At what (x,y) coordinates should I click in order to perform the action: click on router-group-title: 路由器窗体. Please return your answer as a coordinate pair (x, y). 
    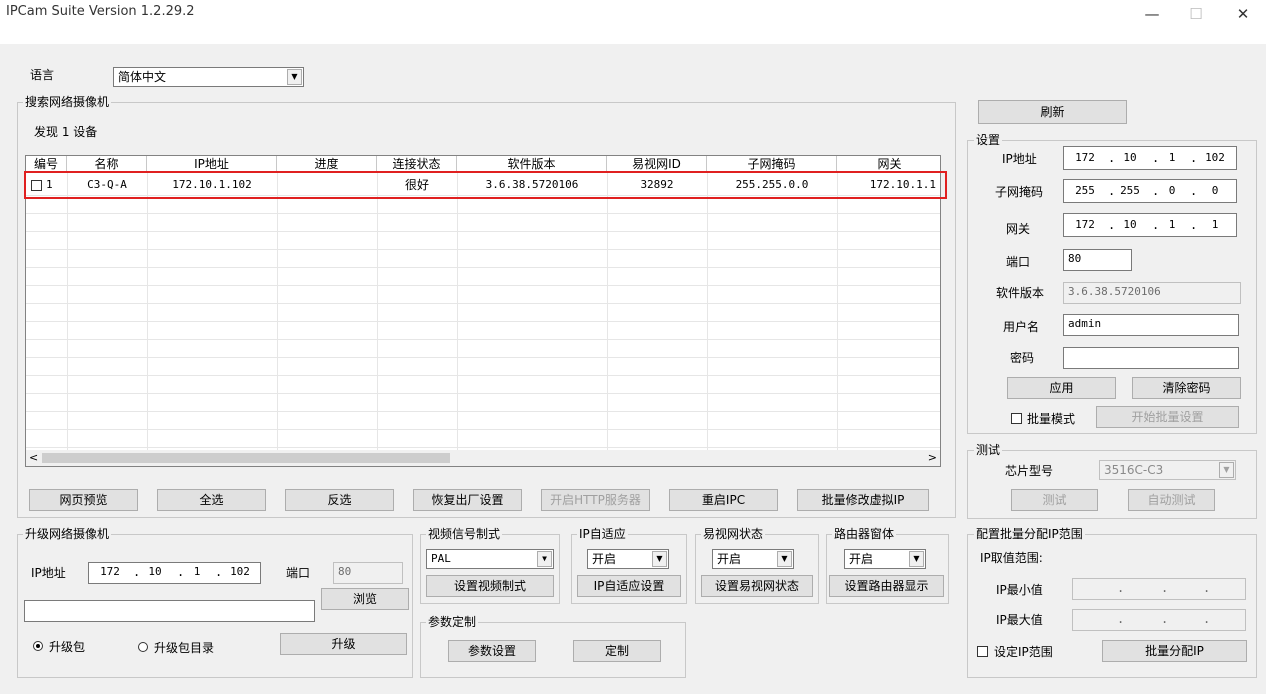
    Looking at the image, I should click on (864, 534).